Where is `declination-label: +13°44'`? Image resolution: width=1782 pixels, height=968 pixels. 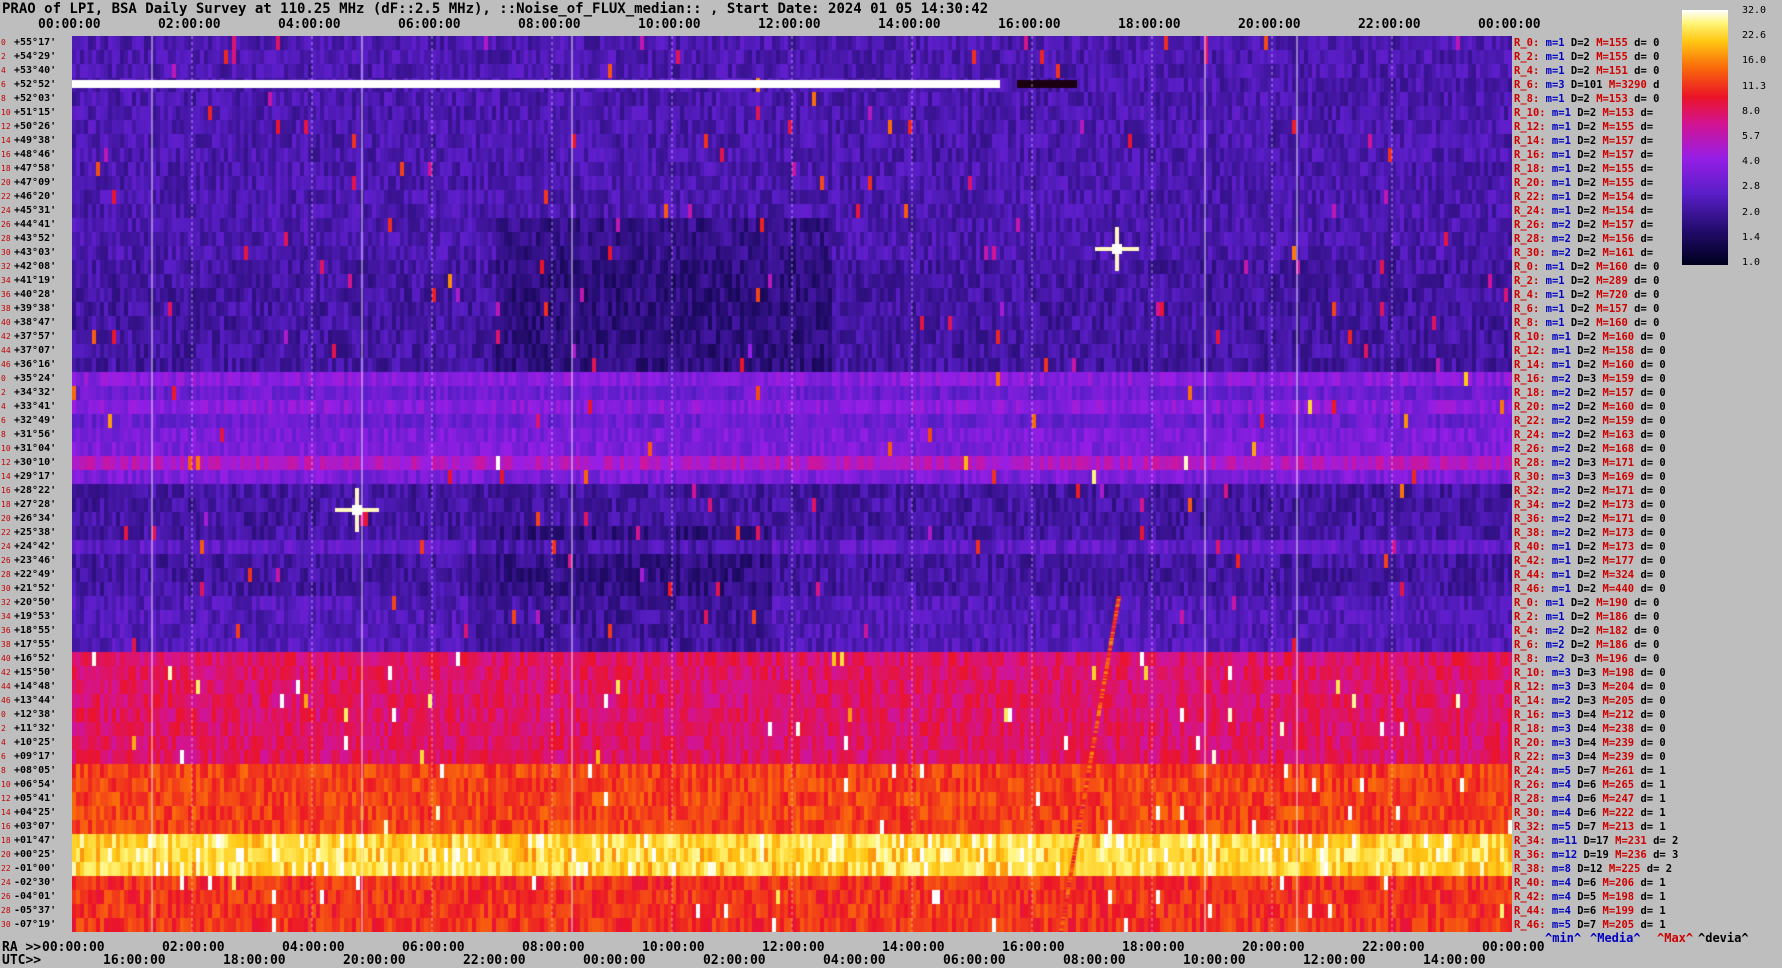
declination-label: +13°44' is located at coordinates (35, 700).